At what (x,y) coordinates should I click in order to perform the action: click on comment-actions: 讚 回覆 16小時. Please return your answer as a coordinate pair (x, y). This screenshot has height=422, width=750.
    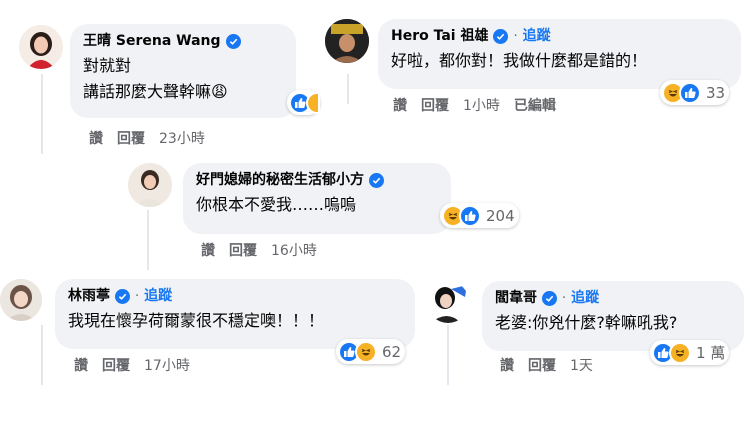
    Looking at the image, I should click on (259, 250).